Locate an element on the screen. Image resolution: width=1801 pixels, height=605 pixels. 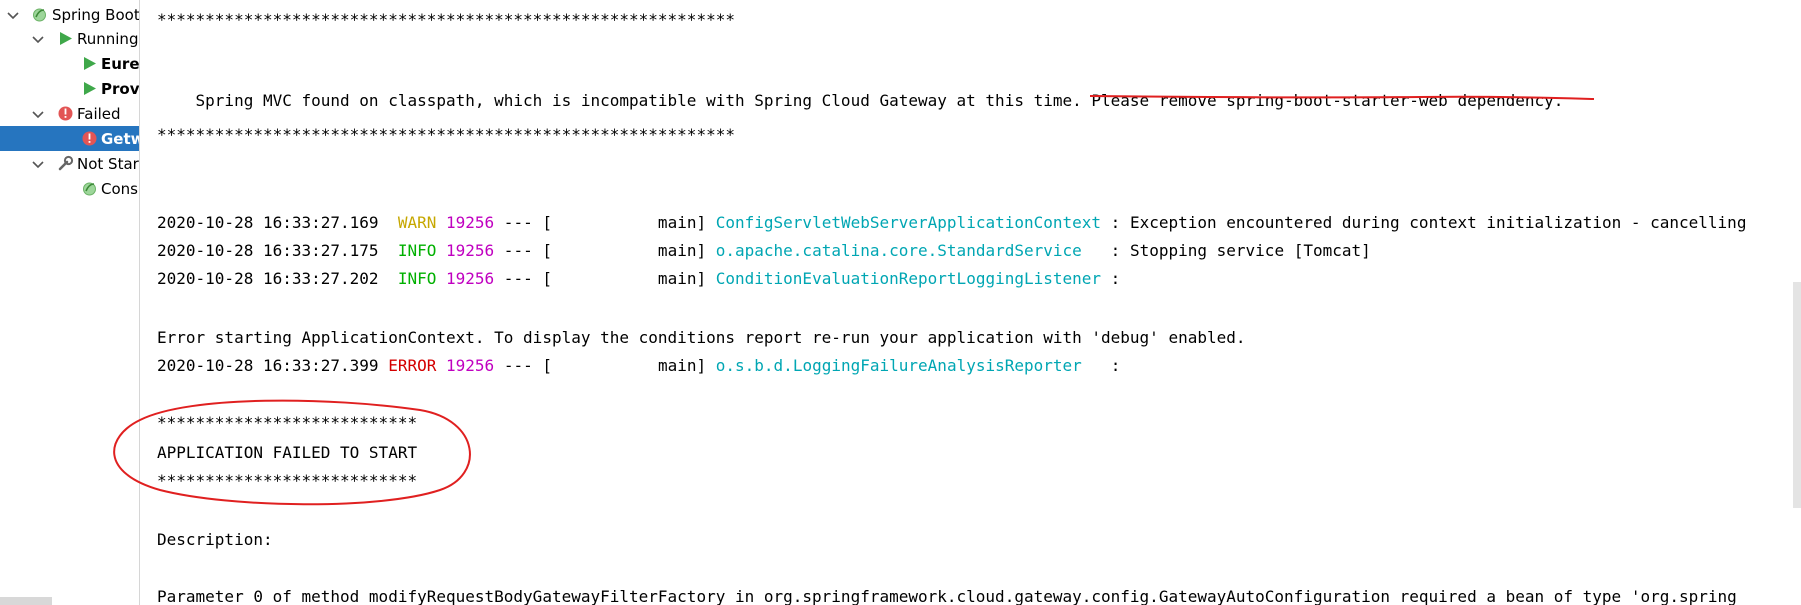
log-logger: ConditionEvaluationReportLoggingListener is located at coordinates (908, 278).